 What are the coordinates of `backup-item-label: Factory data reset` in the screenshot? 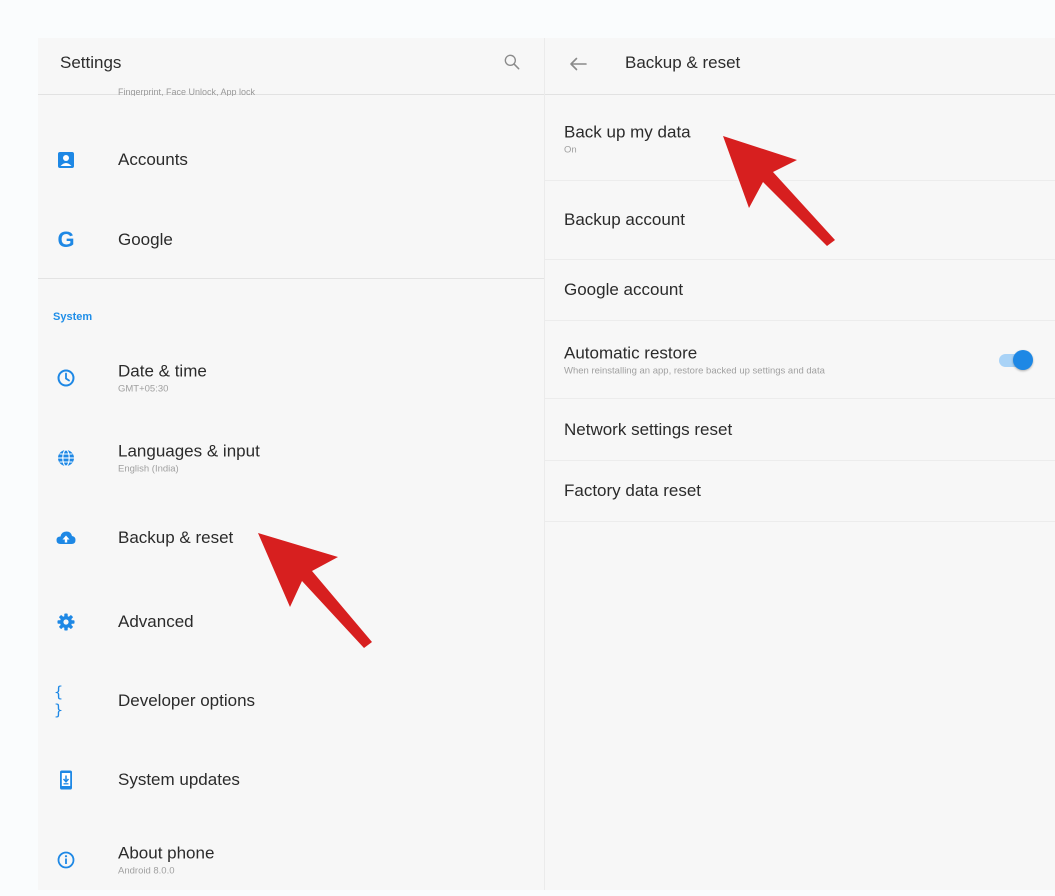 It's located at (633, 490).